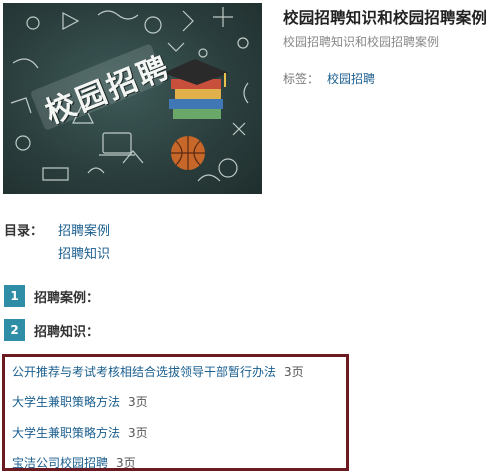 The image size is (504, 473). Describe the element at coordinates (84, 252) in the screenshot. I see `toc-item-knowledge: 招聘知识` at that location.